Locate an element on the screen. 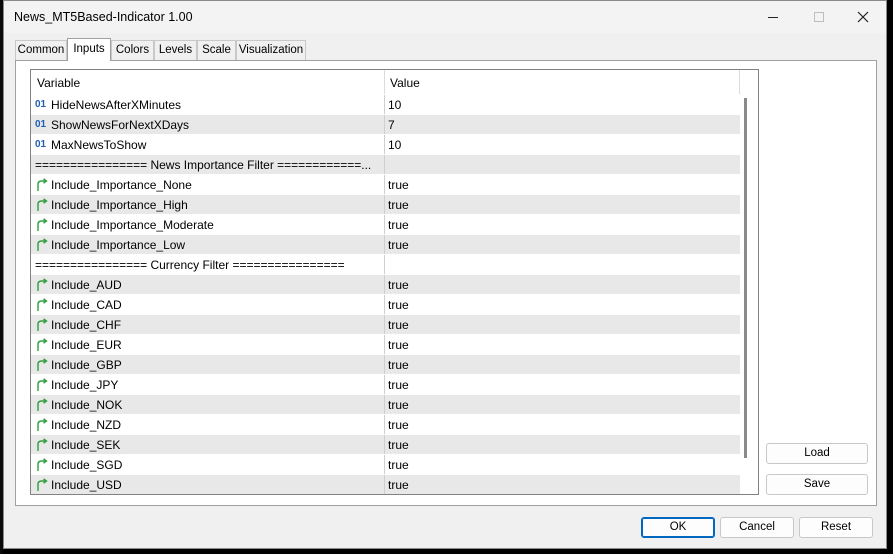 This screenshot has height=554, width=893. variable-name: MaxNewsToShow is located at coordinates (99, 145).